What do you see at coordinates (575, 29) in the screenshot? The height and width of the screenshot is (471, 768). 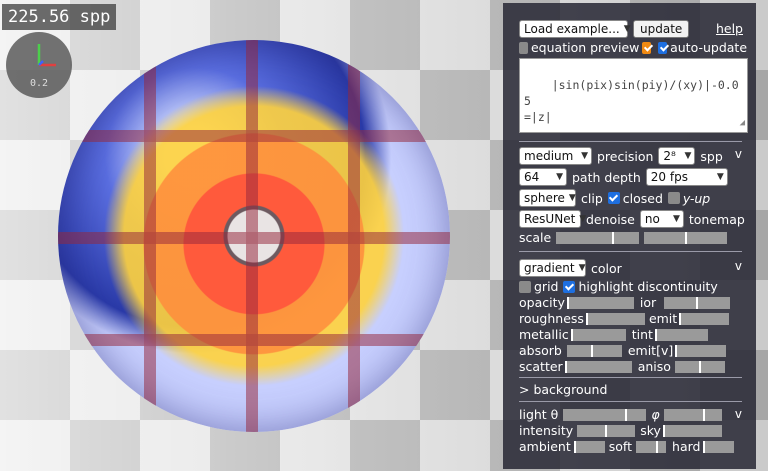 I see `load-example-select: Load example... ▼` at bounding box center [575, 29].